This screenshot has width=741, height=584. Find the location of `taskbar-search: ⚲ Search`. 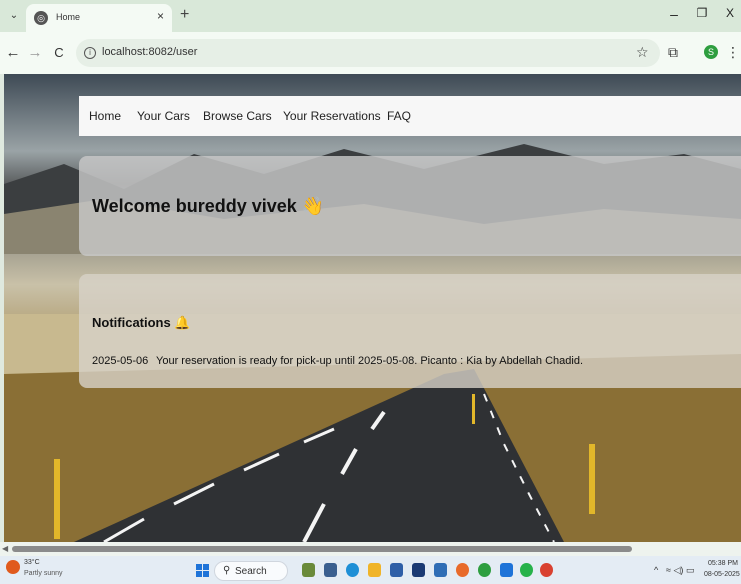

taskbar-search: ⚲ Search is located at coordinates (251, 571).